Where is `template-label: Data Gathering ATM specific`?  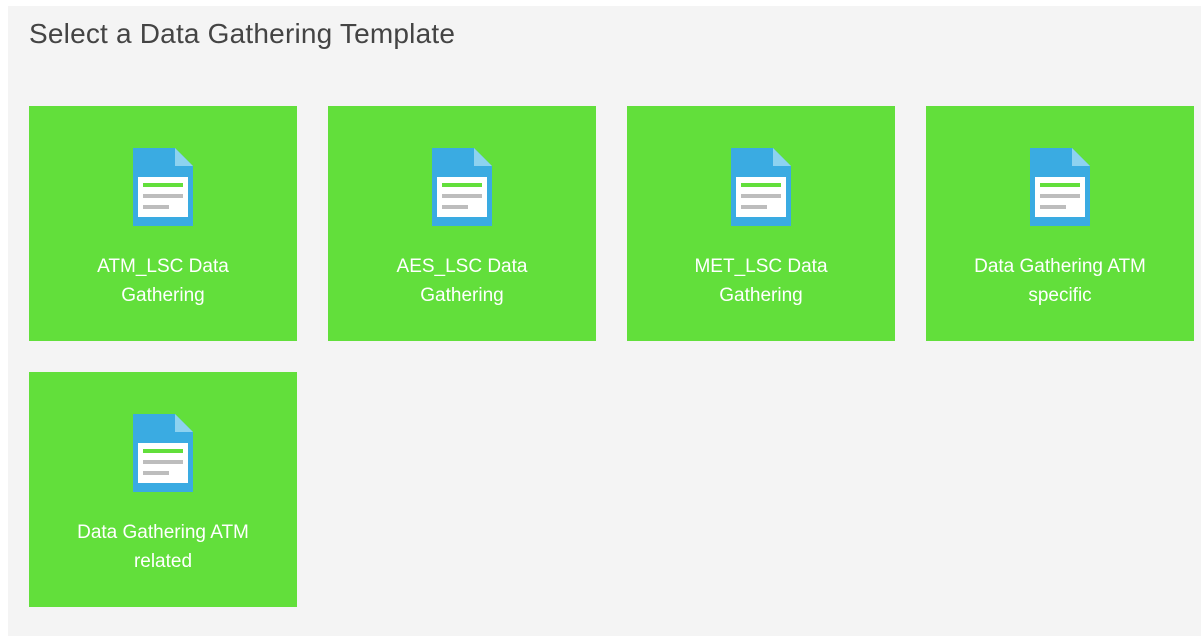
template-label: Data Gathering ATM specific is located at coordinates (1060, 281).